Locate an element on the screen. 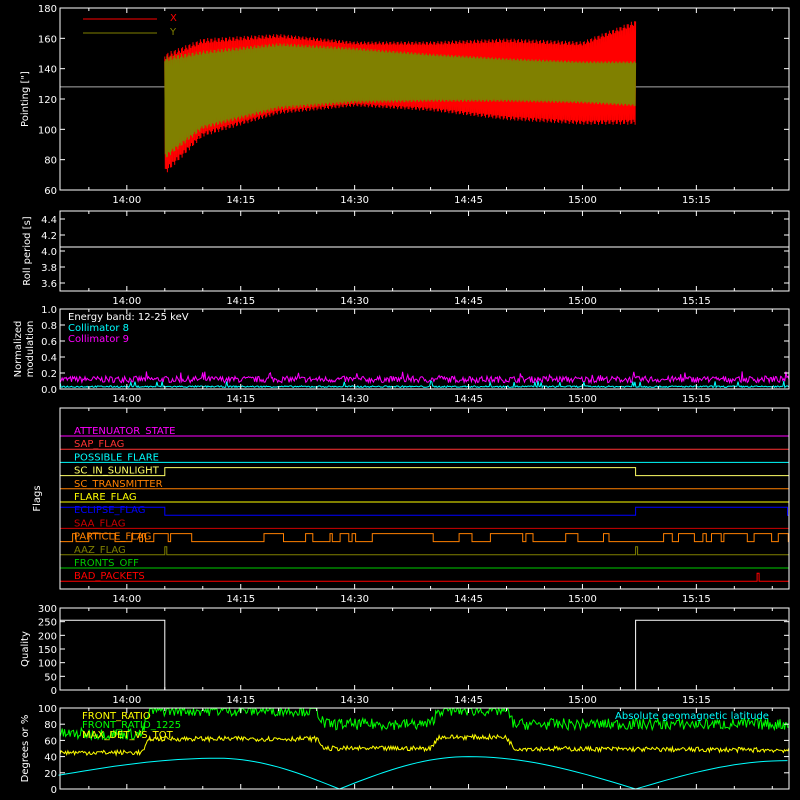  modulation-y-axis-label-2: modulation is located at coordinates (30, 349).